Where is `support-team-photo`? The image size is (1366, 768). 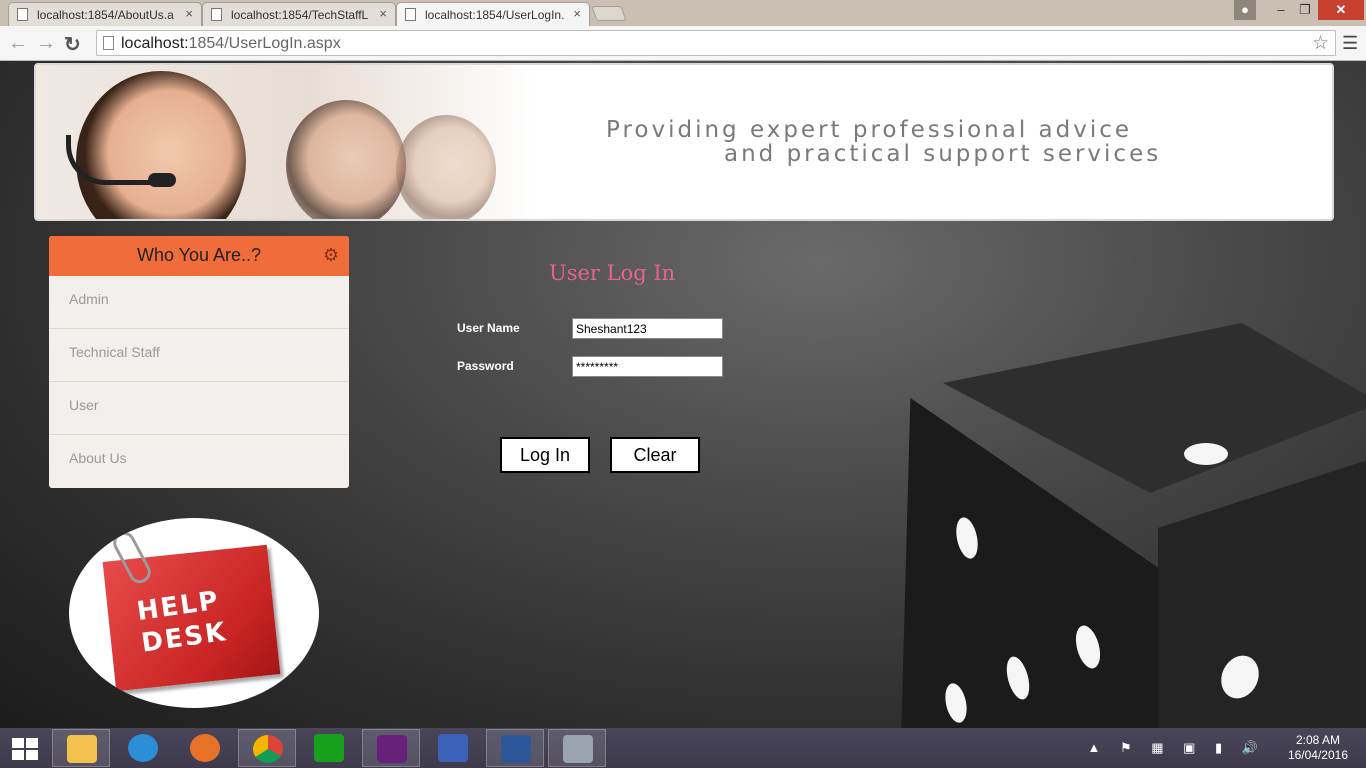
support-team-photo is located at coordinates (286, 142).